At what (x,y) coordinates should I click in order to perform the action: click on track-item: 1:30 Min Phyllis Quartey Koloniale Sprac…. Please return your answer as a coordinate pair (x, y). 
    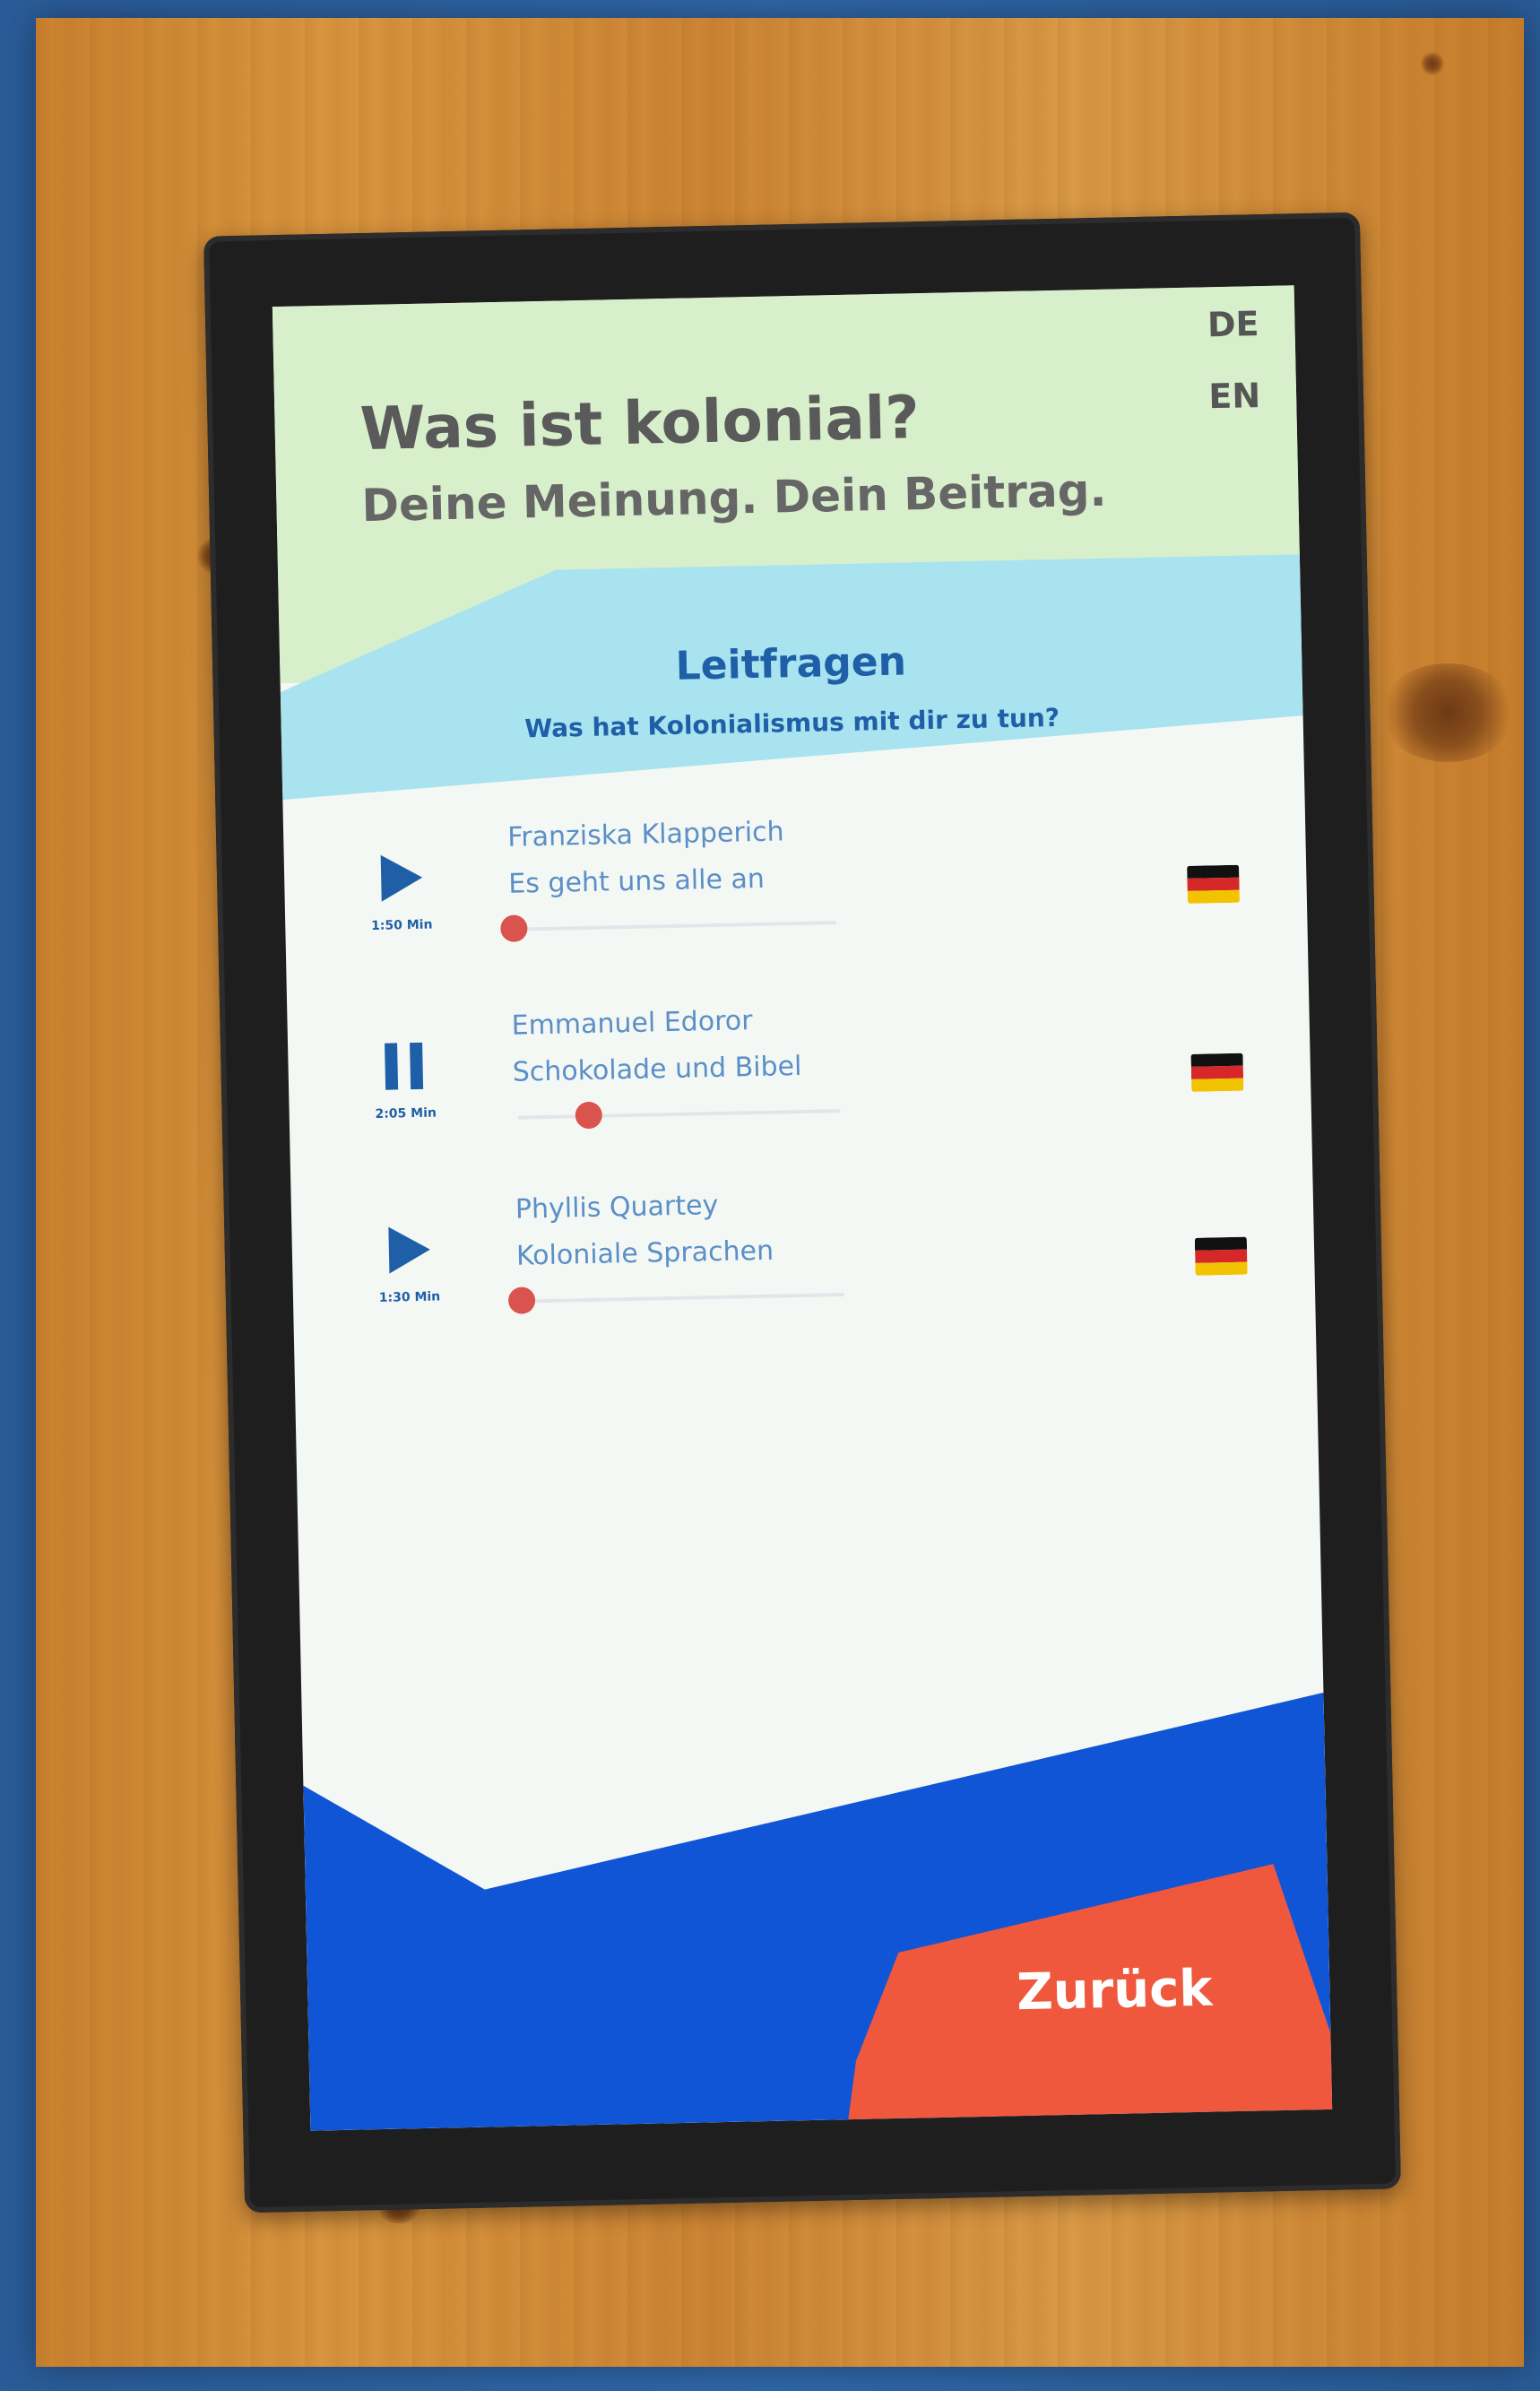
    Looking at the image, I should click on (804, 1278).